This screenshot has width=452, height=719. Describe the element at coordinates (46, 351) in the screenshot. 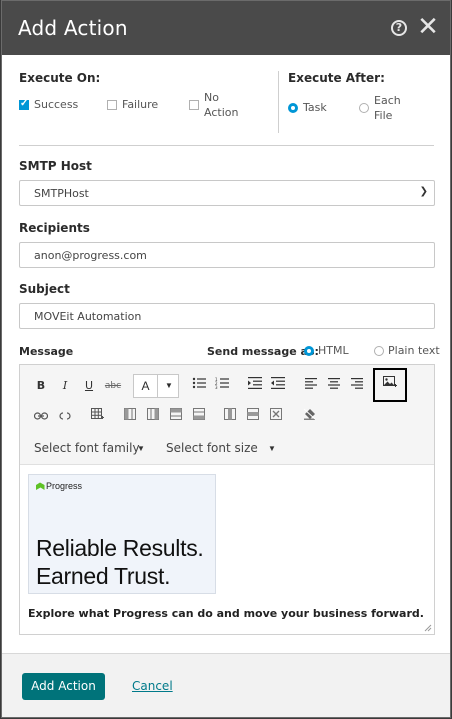

I see `message-label: Message` at that location.